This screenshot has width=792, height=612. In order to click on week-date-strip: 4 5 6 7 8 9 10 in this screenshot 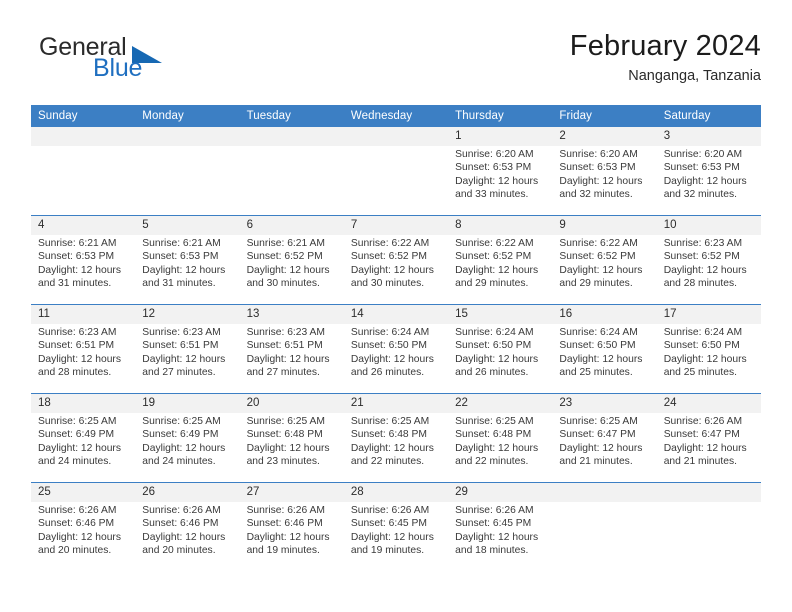, I will do `click(396, 225)`.